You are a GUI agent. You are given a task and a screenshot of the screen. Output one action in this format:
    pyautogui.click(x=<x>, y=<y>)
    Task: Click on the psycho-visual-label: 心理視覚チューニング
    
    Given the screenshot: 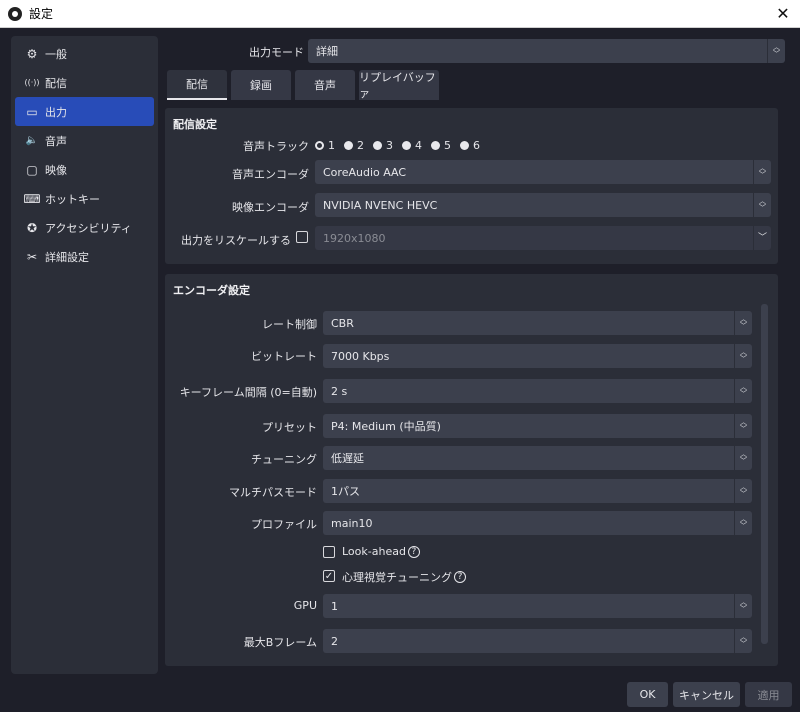 What is the action you would take?
    pyautogui.click(x=397, y=577)
    